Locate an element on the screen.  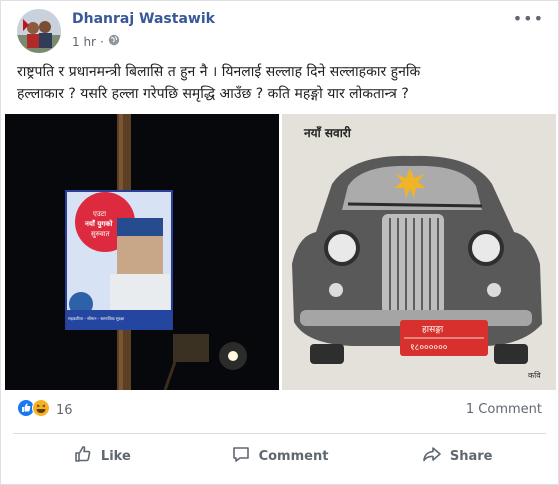
comment-count-link: 1 Comment is located at coordinates (504, 409).